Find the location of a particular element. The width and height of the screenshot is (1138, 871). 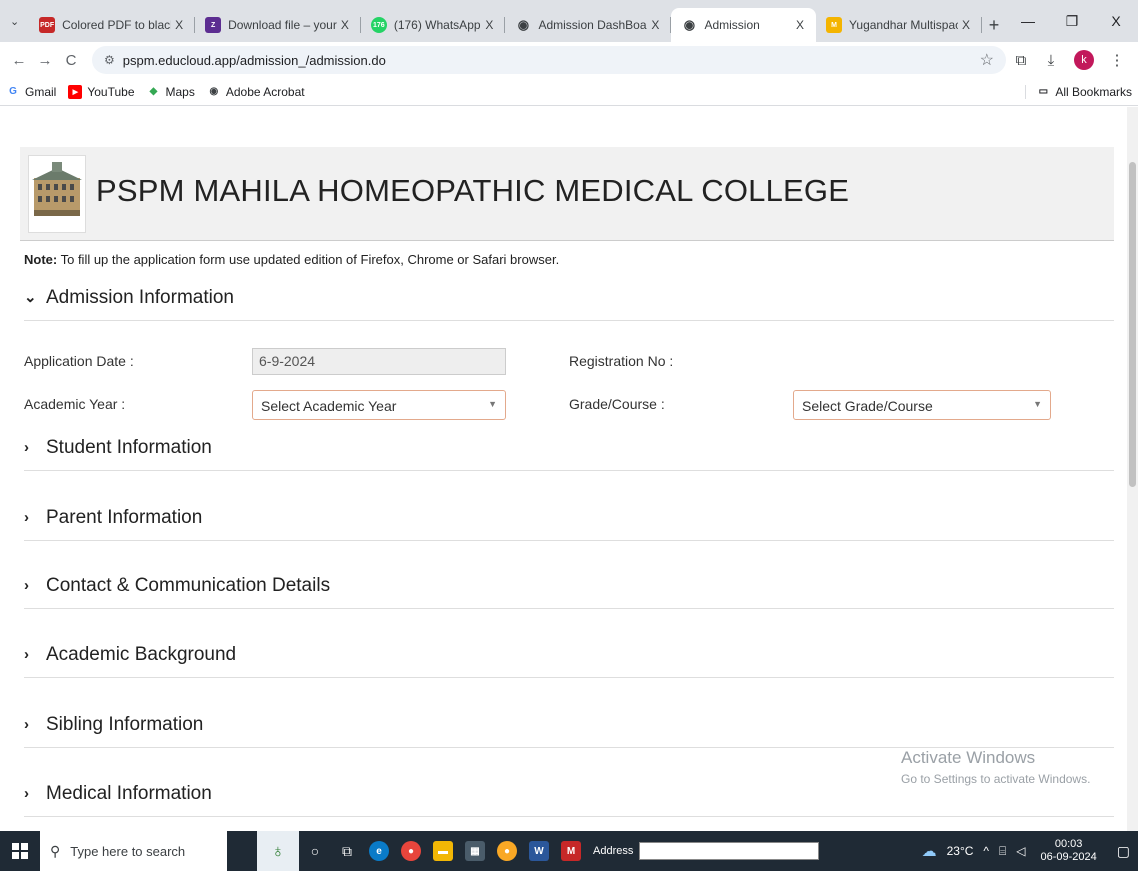

section-title: Medical Information is located at coordinates (129, 793).